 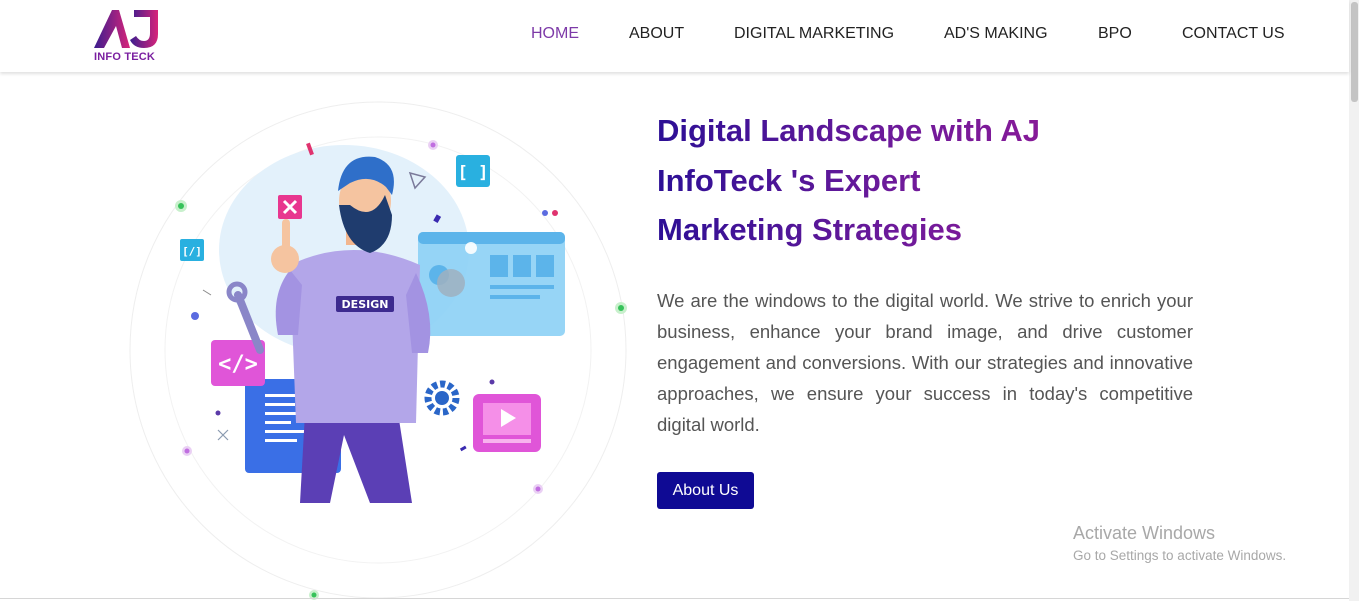 What do you see at coordinates (789, 180) in the screenshot?
I see `hero-title-line-2: InfoTeck 's Expert` at bounding box center [789, 180].